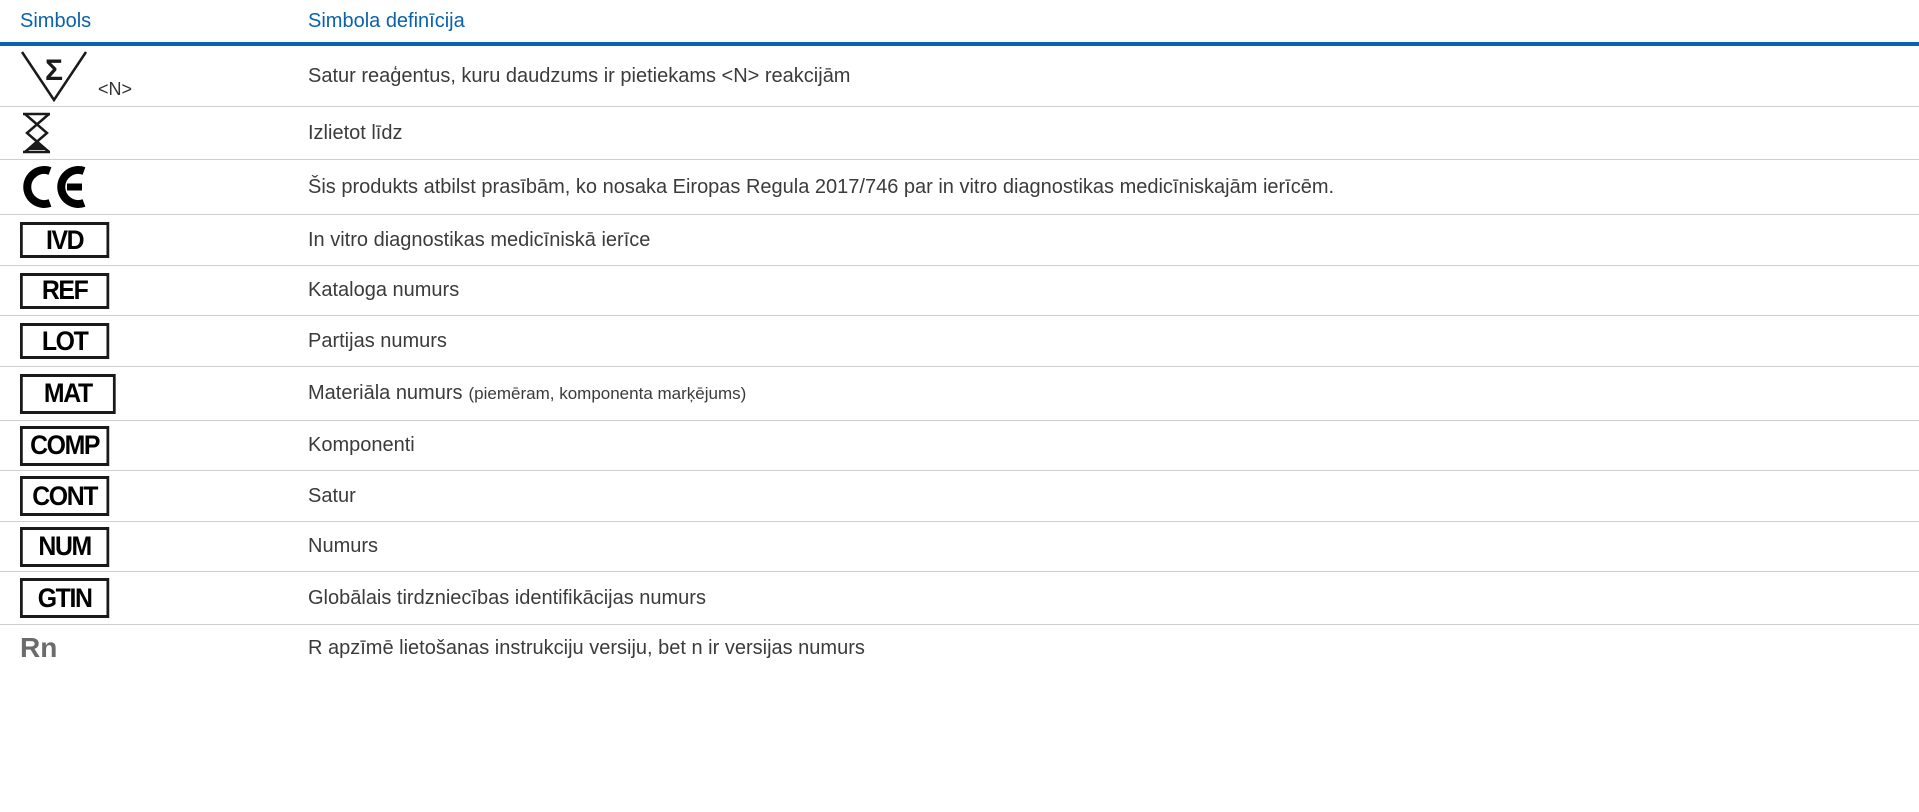  Describe the element at coordinates (68, 393) in the screenshot. I see `mat-symbol: MAT` at that location.